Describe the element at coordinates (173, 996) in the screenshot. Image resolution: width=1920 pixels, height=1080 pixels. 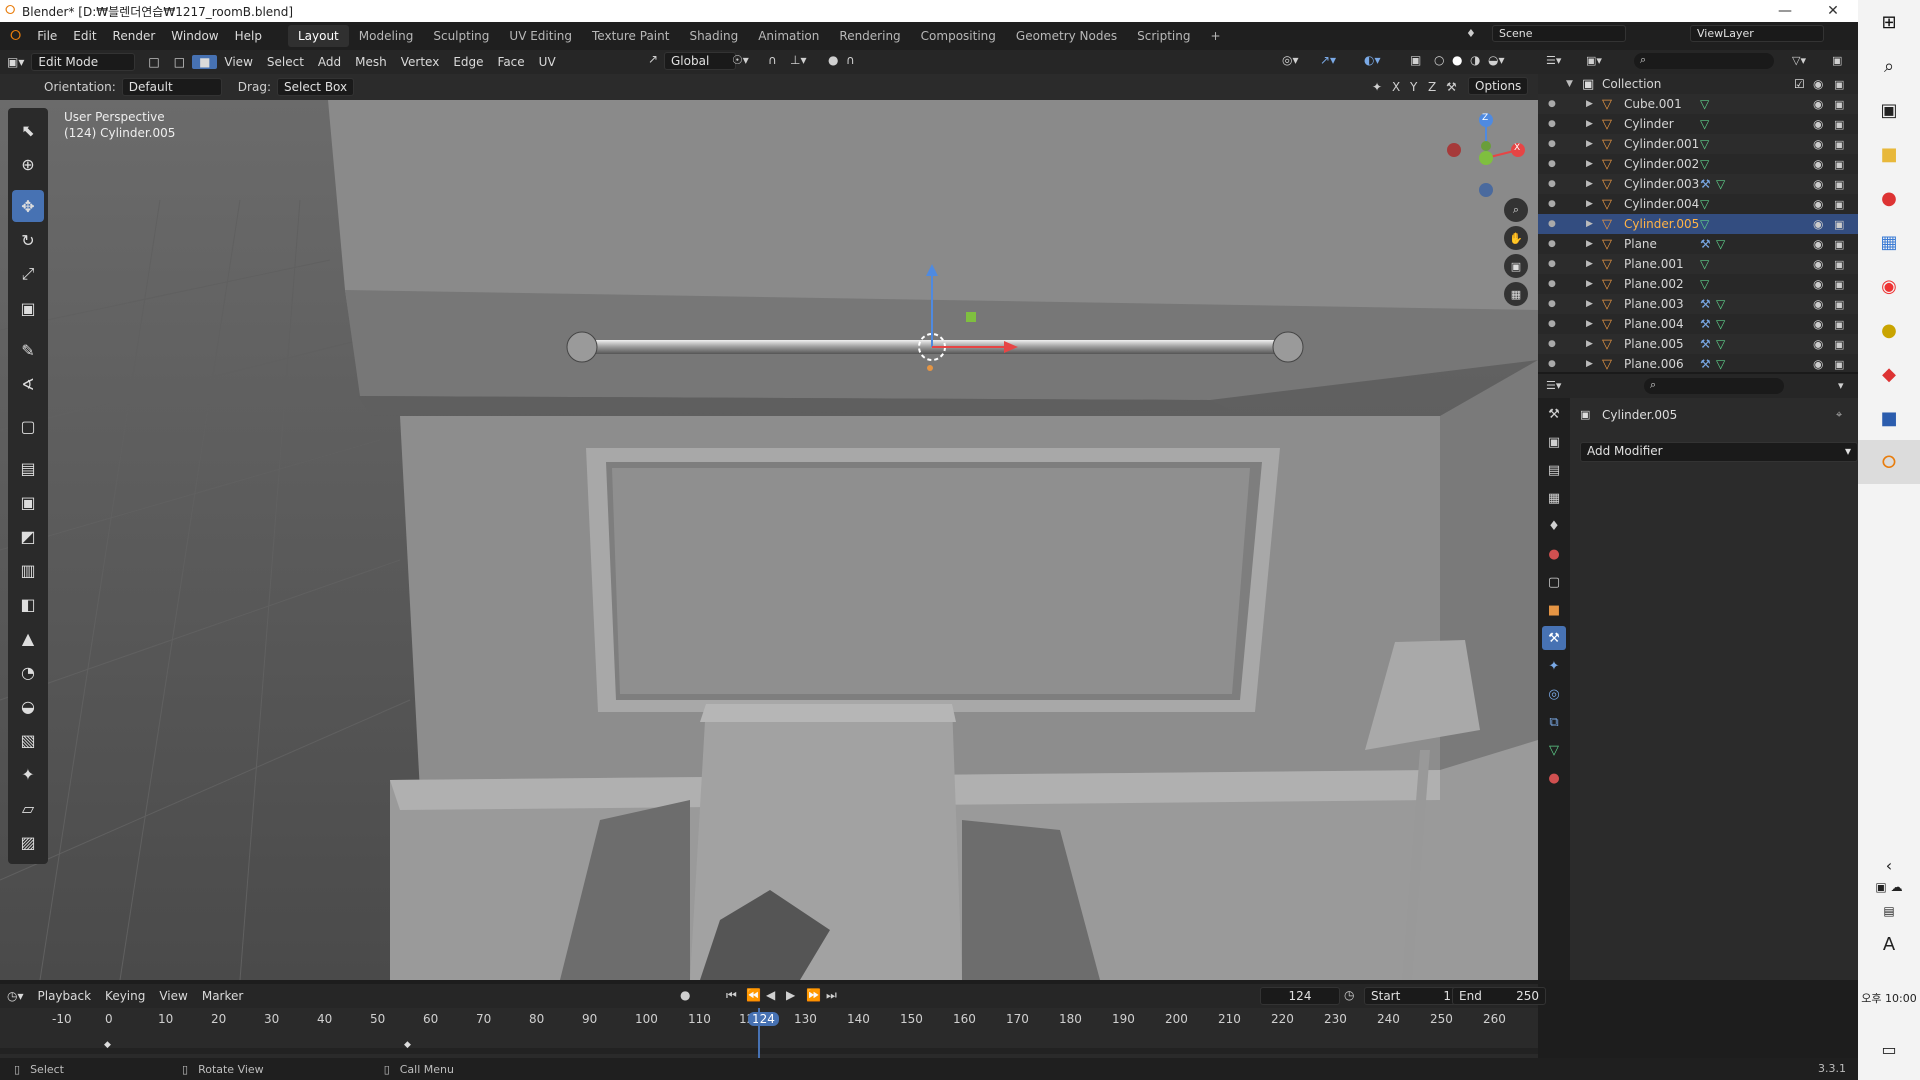
I see `menu-timeline-view: View` at that location.